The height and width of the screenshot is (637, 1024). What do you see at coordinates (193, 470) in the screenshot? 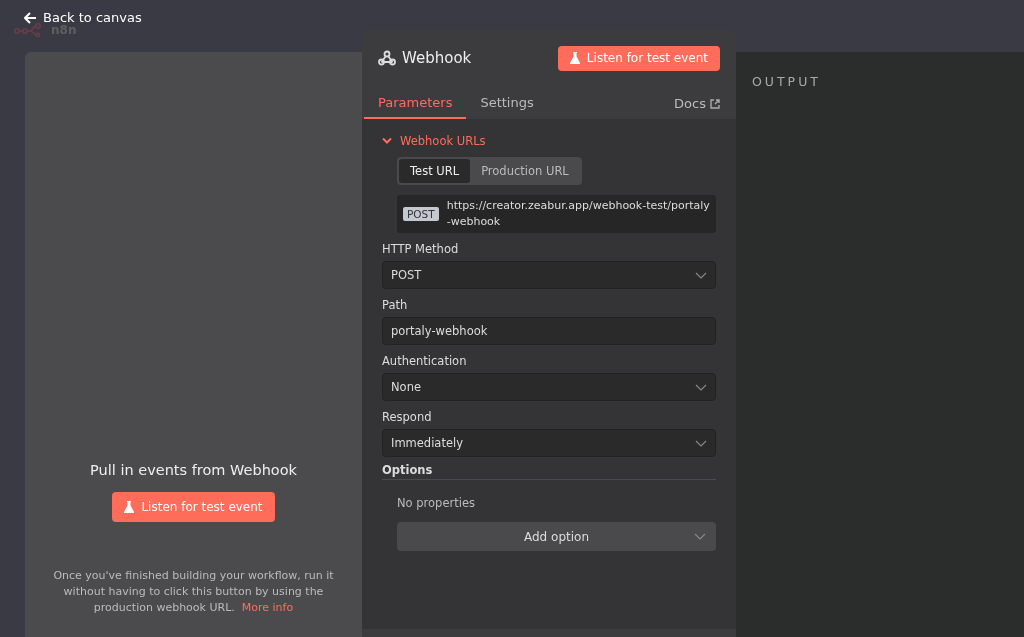
I see `panel-heading: Pull in events from Webhook` at bounding box center [193, 470].